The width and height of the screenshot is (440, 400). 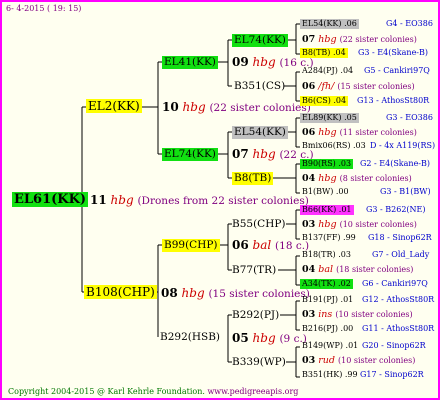 What do you see at coordinates (401, 254) in the screenshot?
I see `line-code-6a: G7 - Old_Lady` at bounding box center [401, 254].